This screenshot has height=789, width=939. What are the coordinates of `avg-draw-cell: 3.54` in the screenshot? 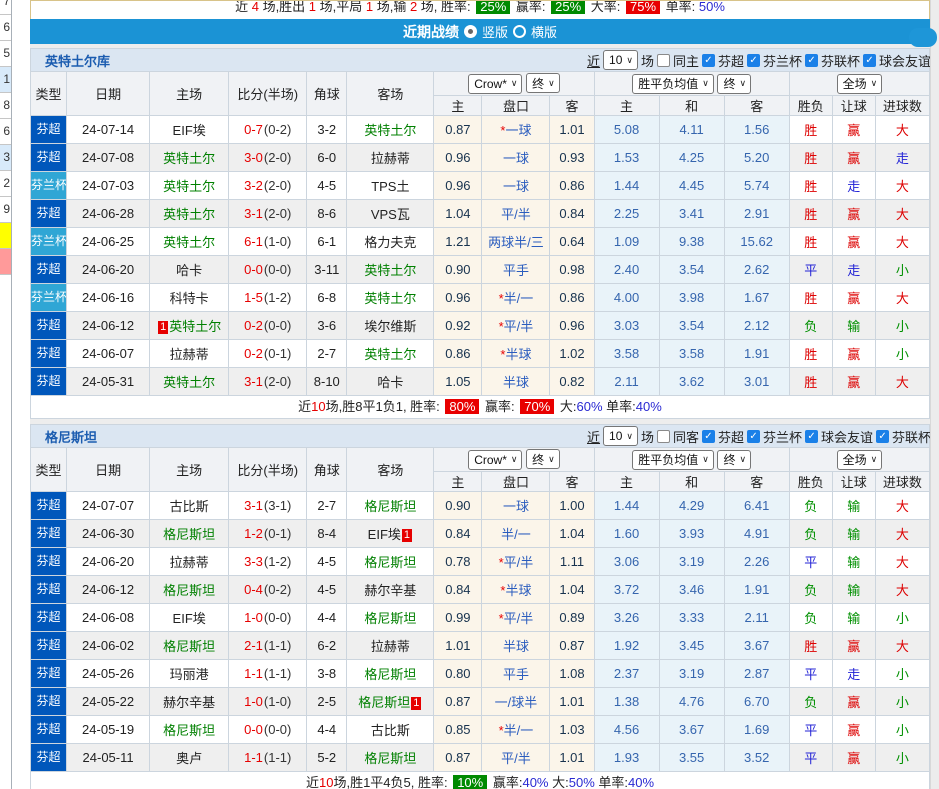 It's located at (691, 269).